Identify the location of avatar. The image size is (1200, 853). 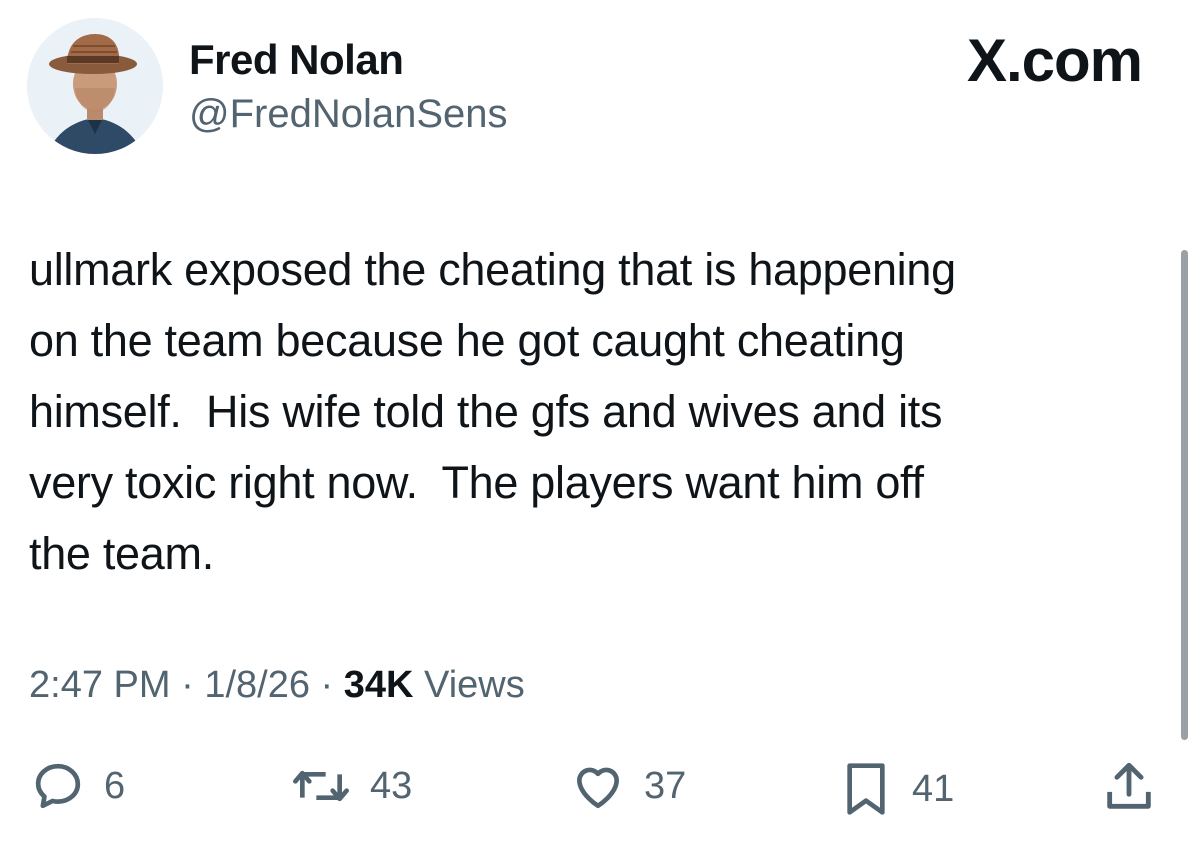
(95, 86).